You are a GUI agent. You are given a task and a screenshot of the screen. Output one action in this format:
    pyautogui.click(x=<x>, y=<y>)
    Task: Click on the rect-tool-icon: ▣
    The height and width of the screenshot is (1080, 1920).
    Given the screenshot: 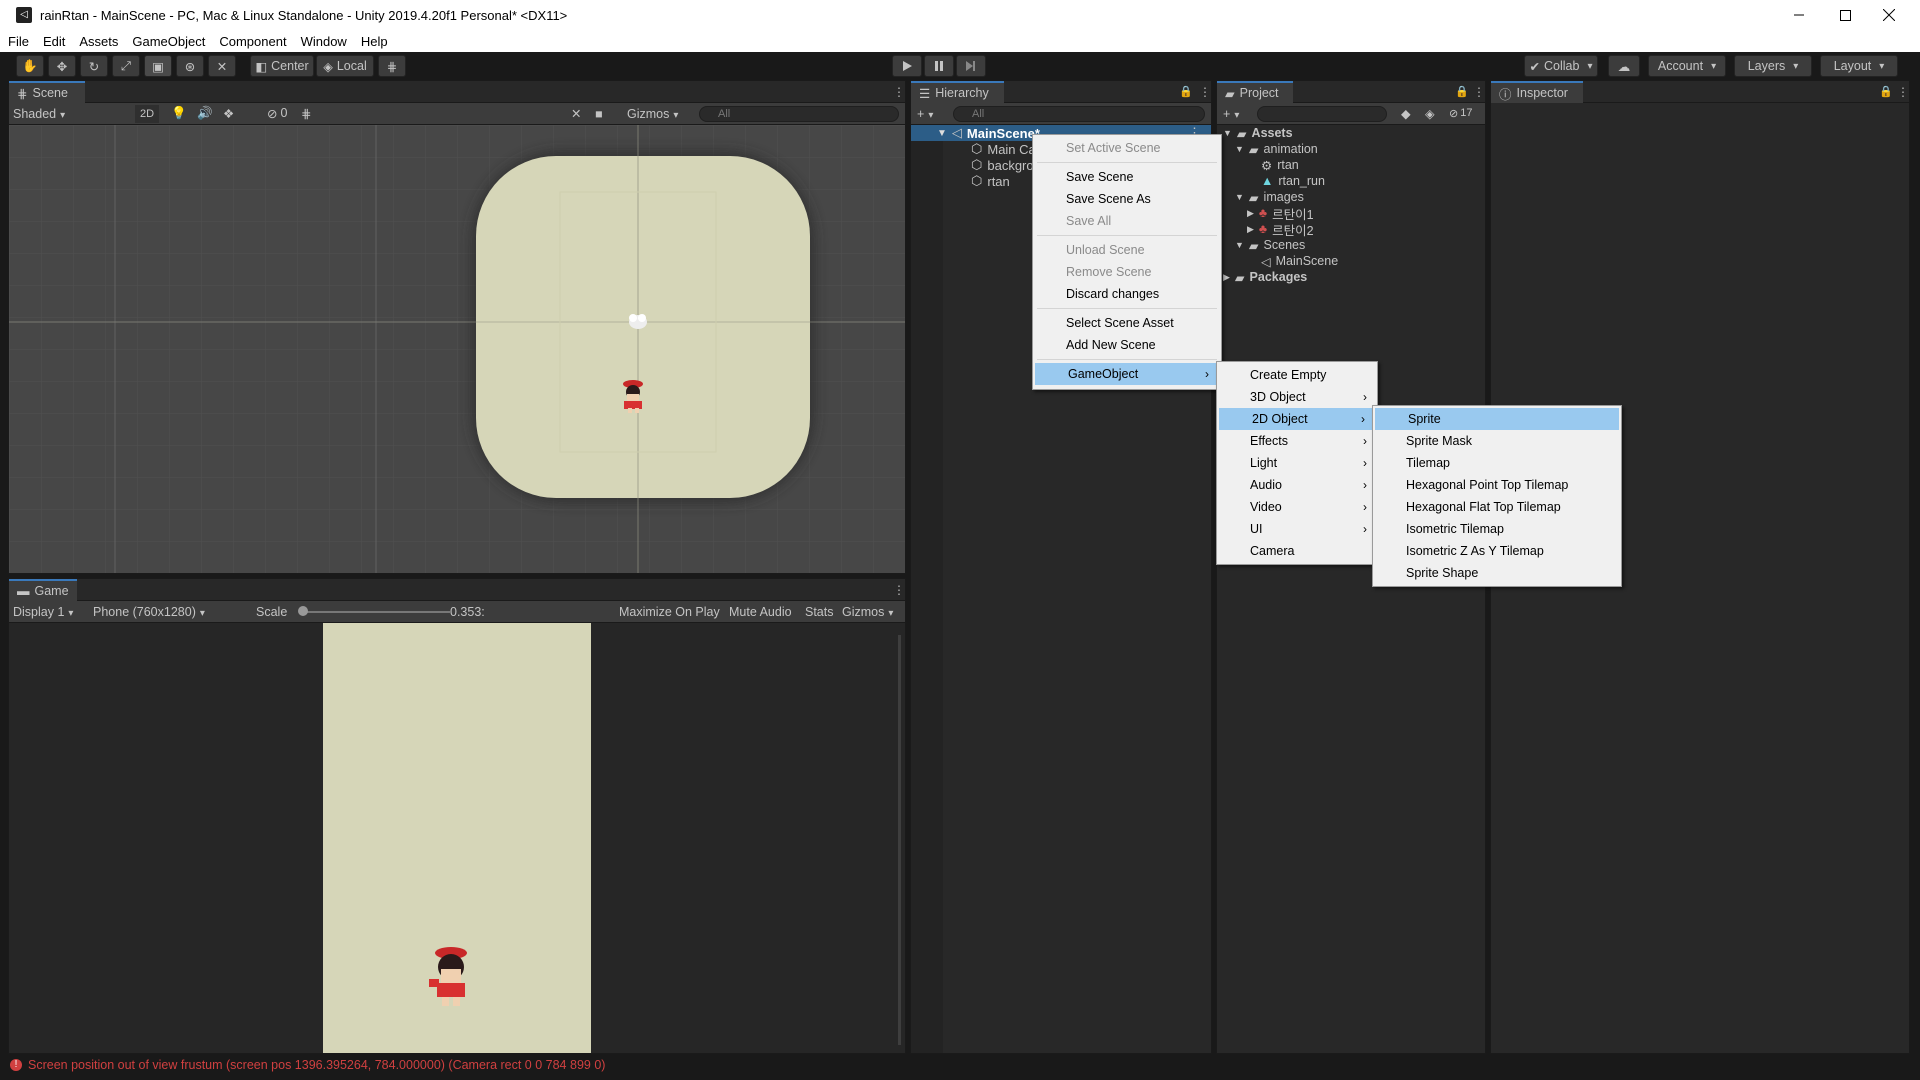 What is the action you would take?
    pyautogui.click(x=158, y=66)
    